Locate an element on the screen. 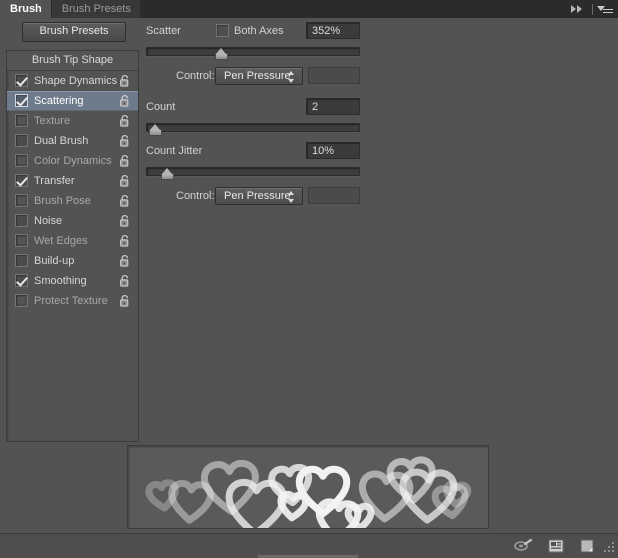 The image size is (618, 558). scatter-slider is located at coordinates (253, 53).